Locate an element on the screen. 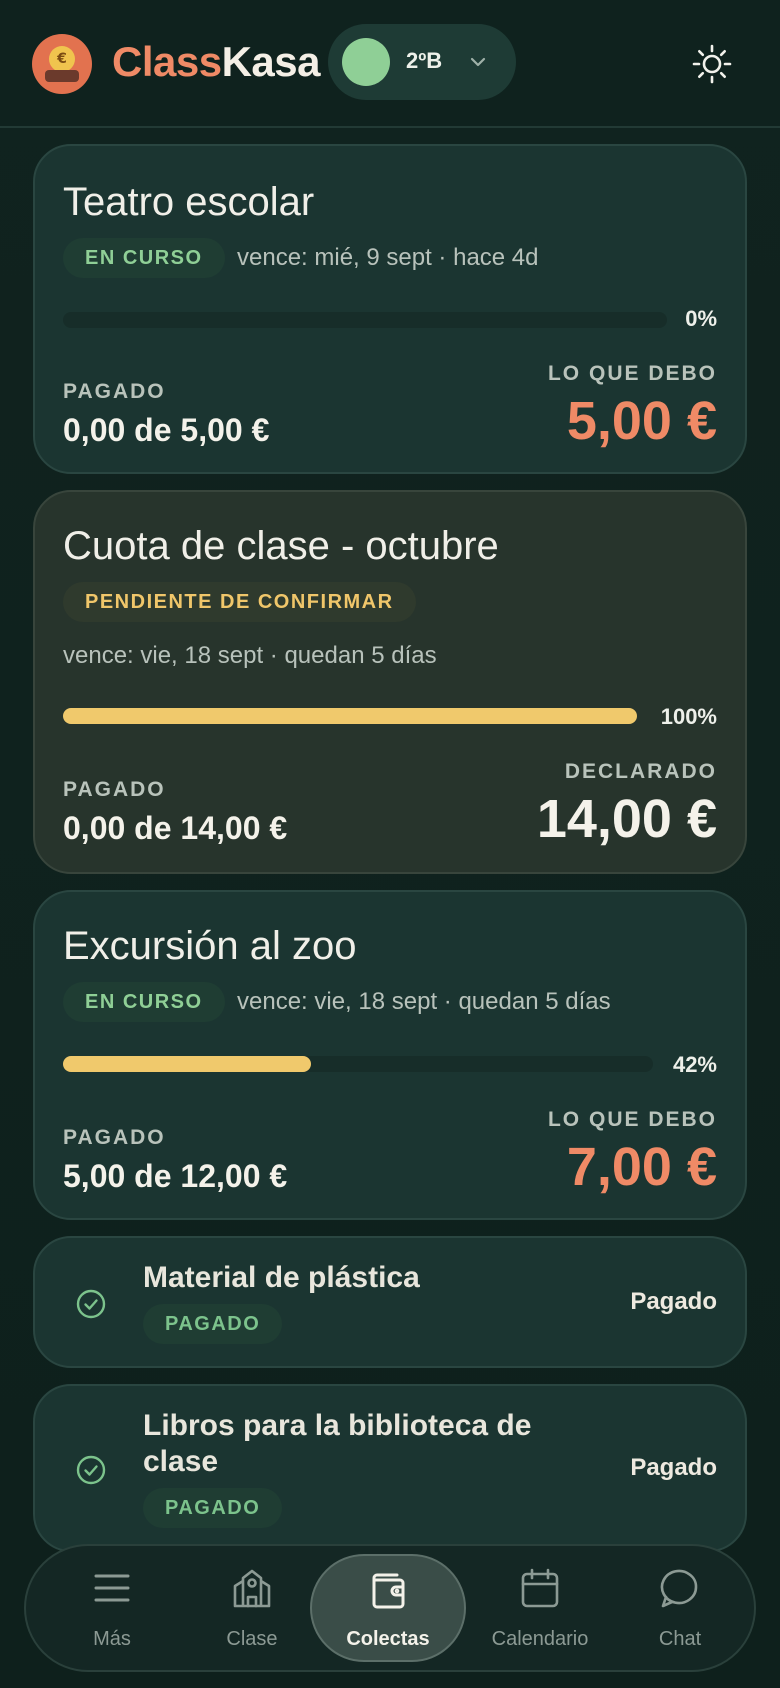 Image resolution: width=780 pixels, height=1688 pixels. brand-part-1: Class is located at coordinates (167, 61).